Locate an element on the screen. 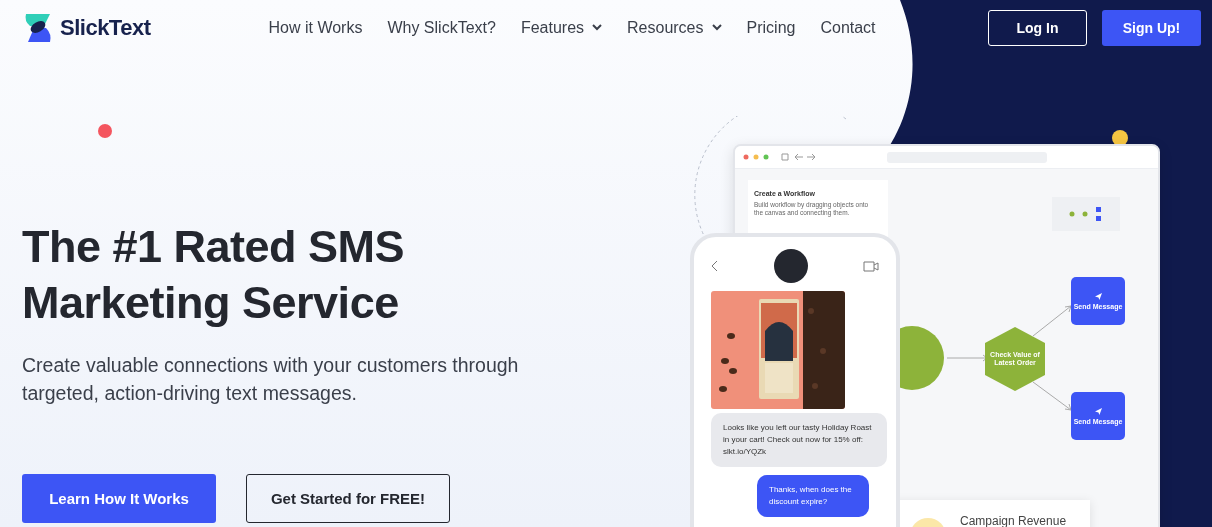  nav-link: Contact is located at coordinates (848, 27).